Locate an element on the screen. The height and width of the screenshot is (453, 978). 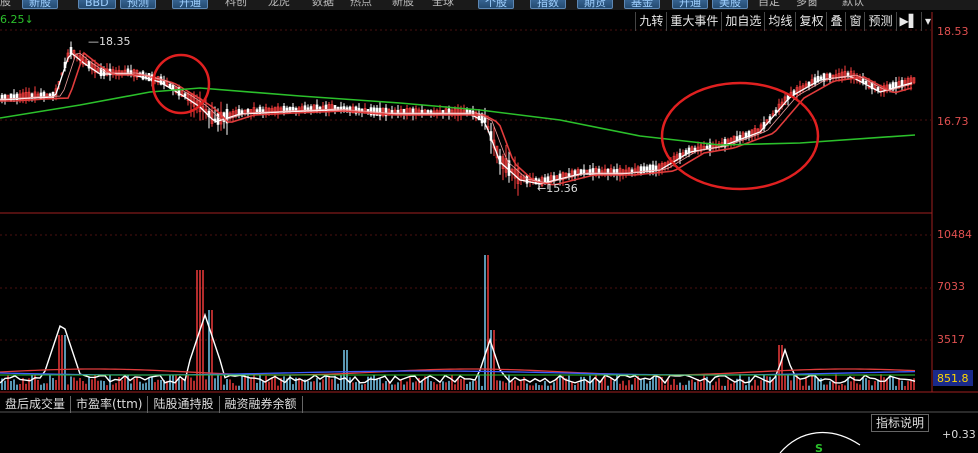
nine-turn-button: 九转 is located at coordinates (650, 21).